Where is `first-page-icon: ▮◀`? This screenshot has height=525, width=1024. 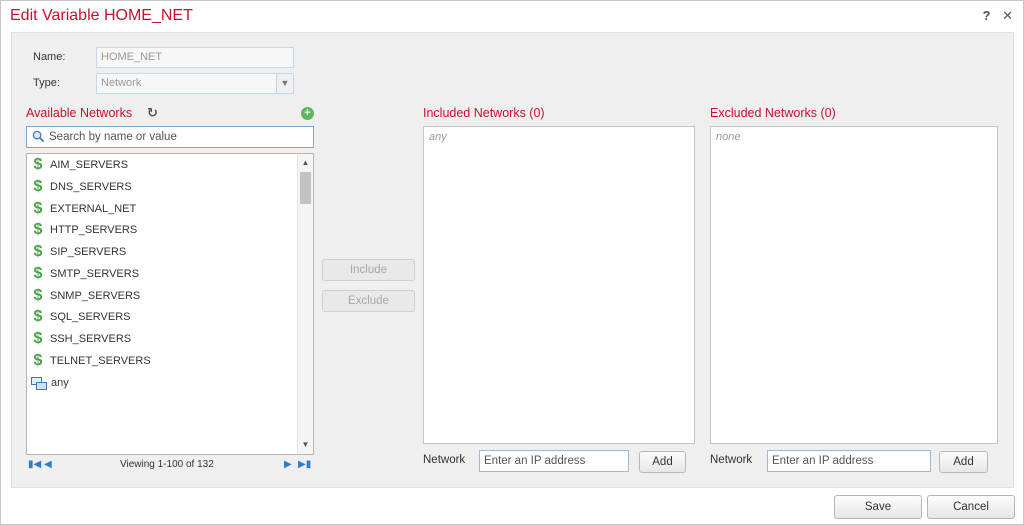 first-page-icon: ▮◀ is located at coordinates (34, 465).